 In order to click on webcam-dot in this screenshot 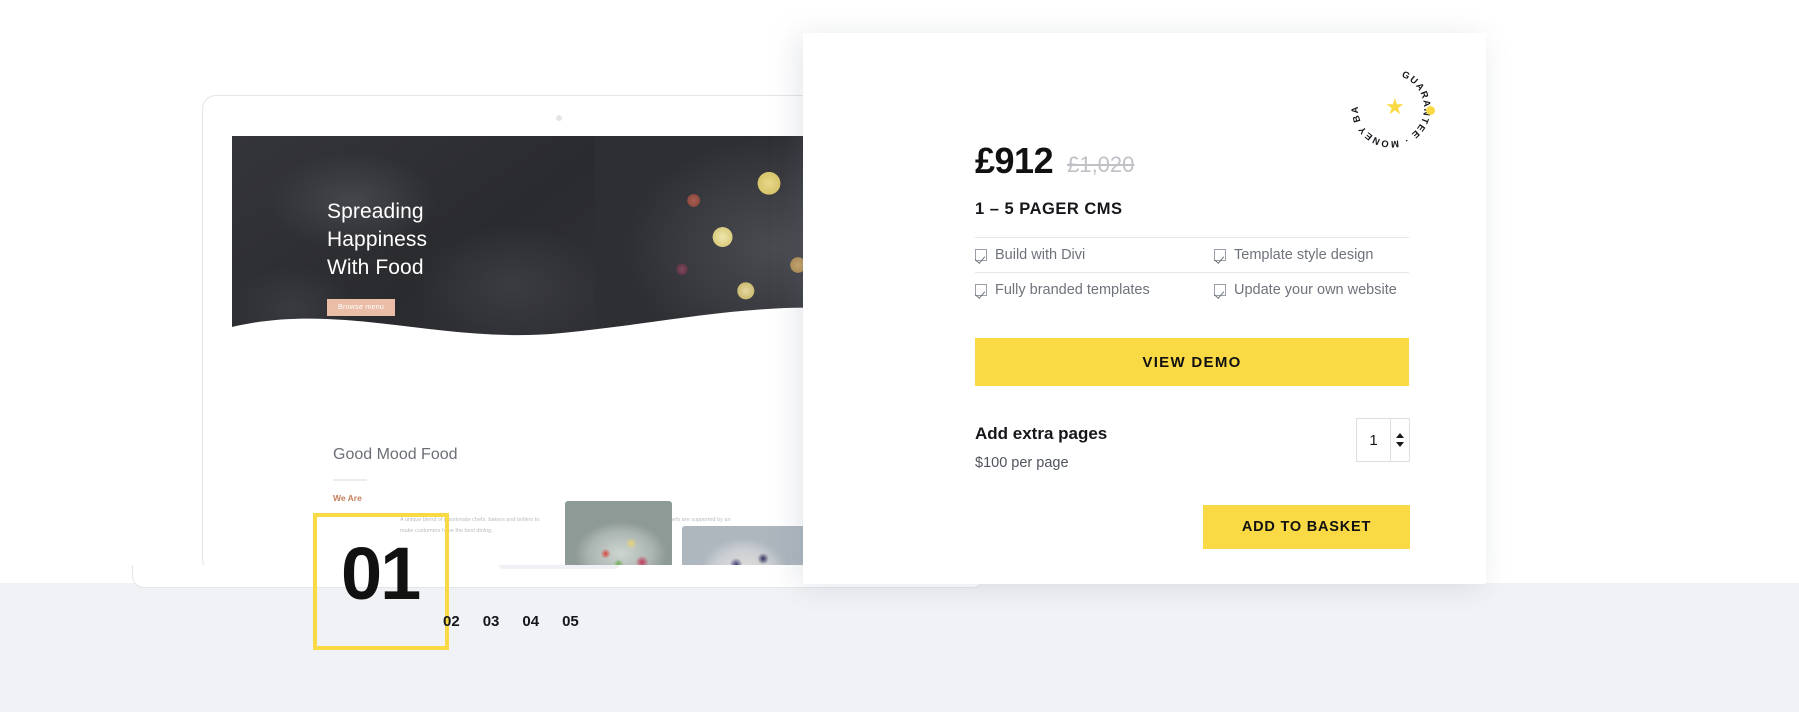, I will do `click(558, 118)`.